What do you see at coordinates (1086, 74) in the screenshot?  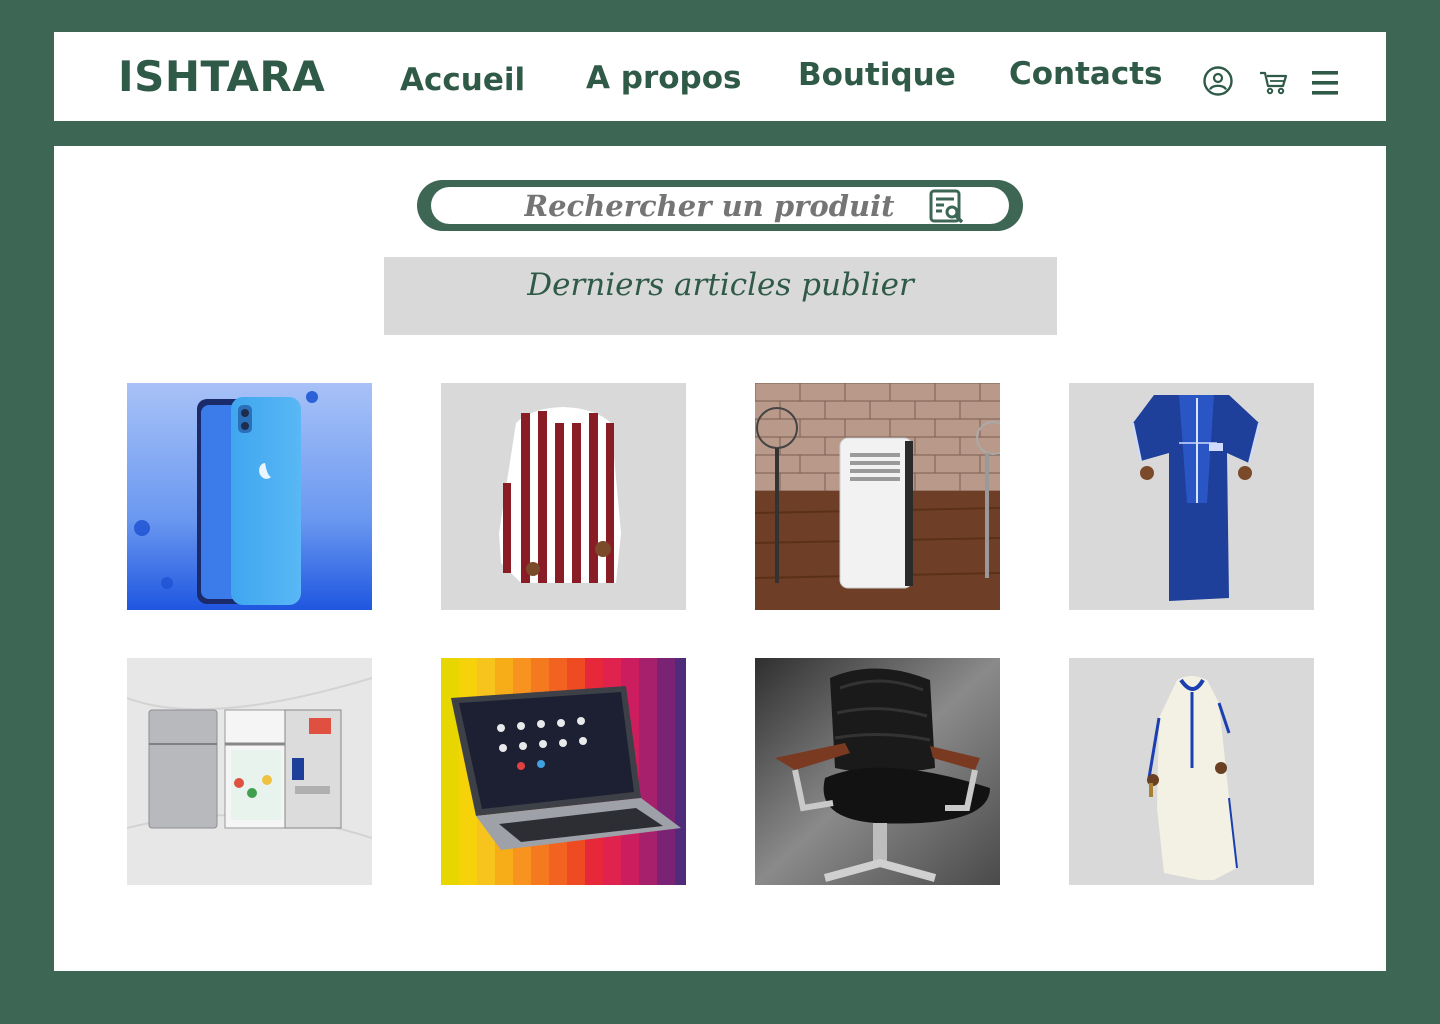 I see `nav-link-contacts: Contacts` at bounding box center [1086, 74].